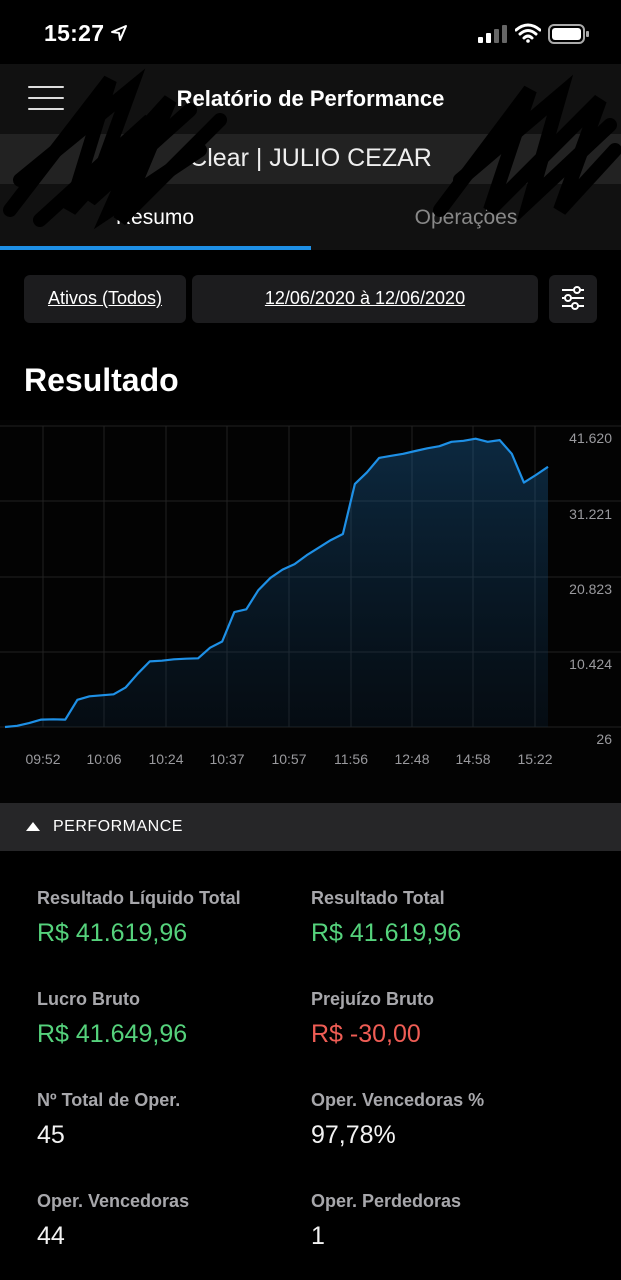  Describe the element at coordinates (451, 918) in the screenshot. I see `metric-card: Resultado Total R$ 41.619,96` at that location.